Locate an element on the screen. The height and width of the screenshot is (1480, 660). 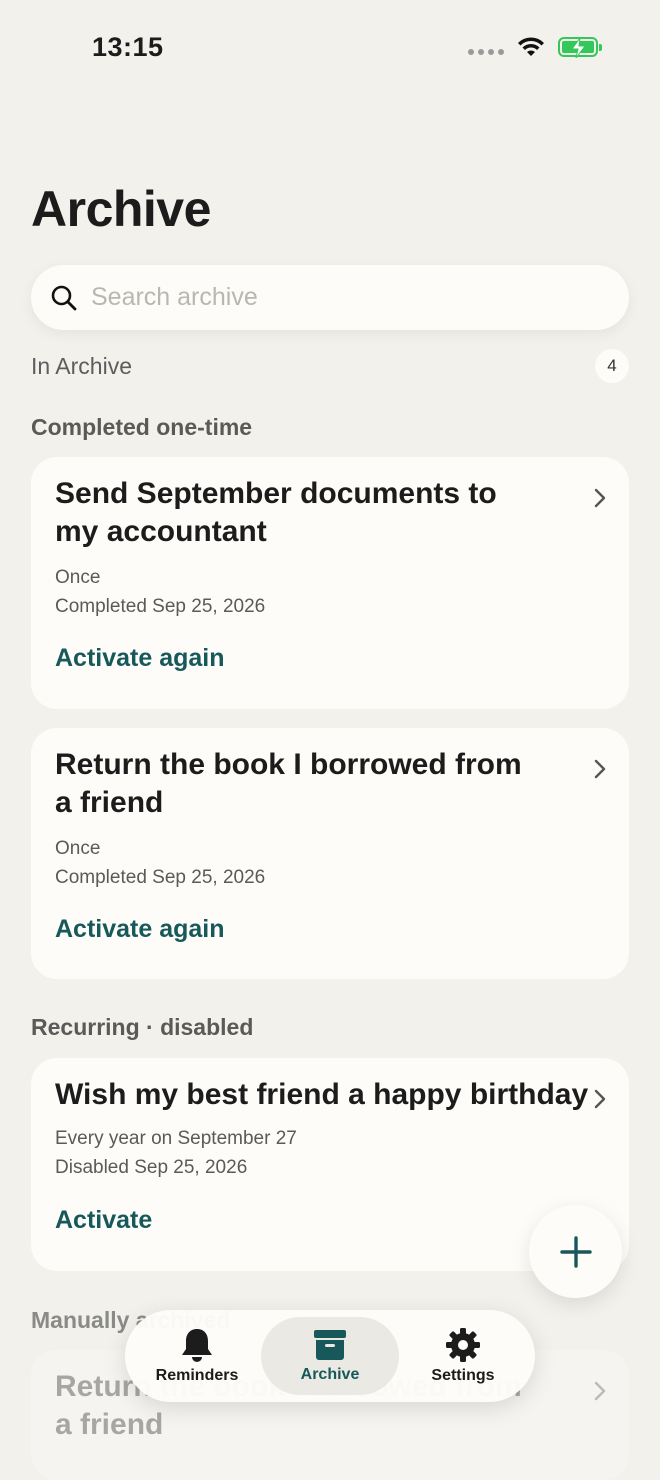
archive-summary: In Archive 4 is located at coordinates (330, 366).